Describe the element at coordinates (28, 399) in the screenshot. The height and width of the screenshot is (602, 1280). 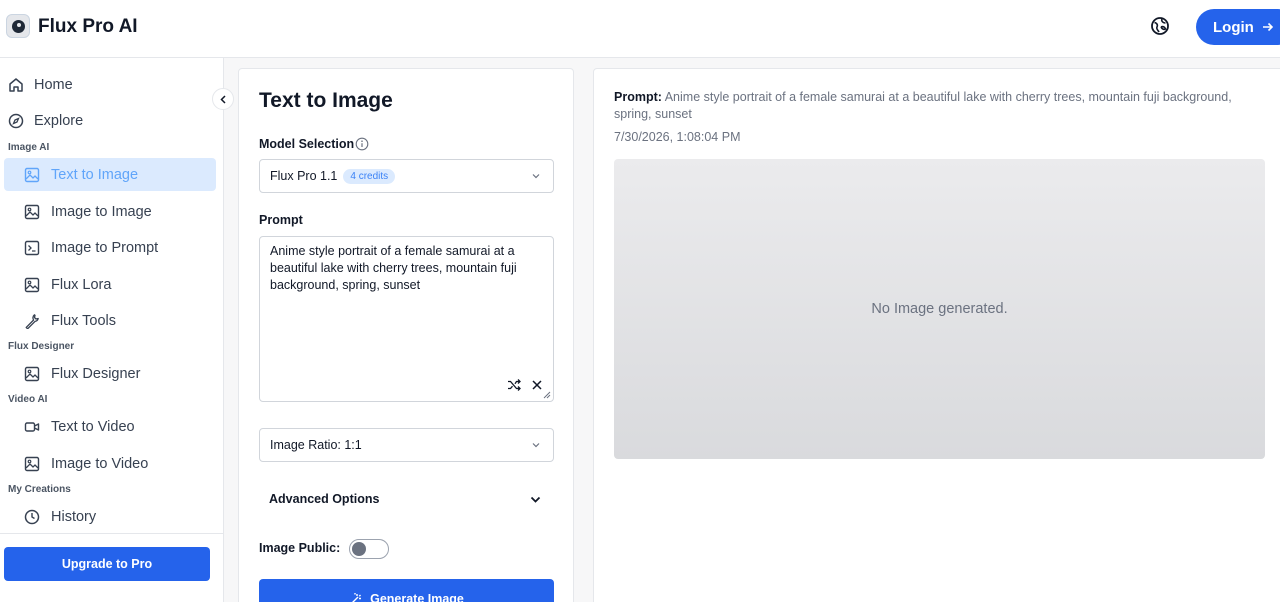
I see `section-label-video-ai: Video AI` at that location.